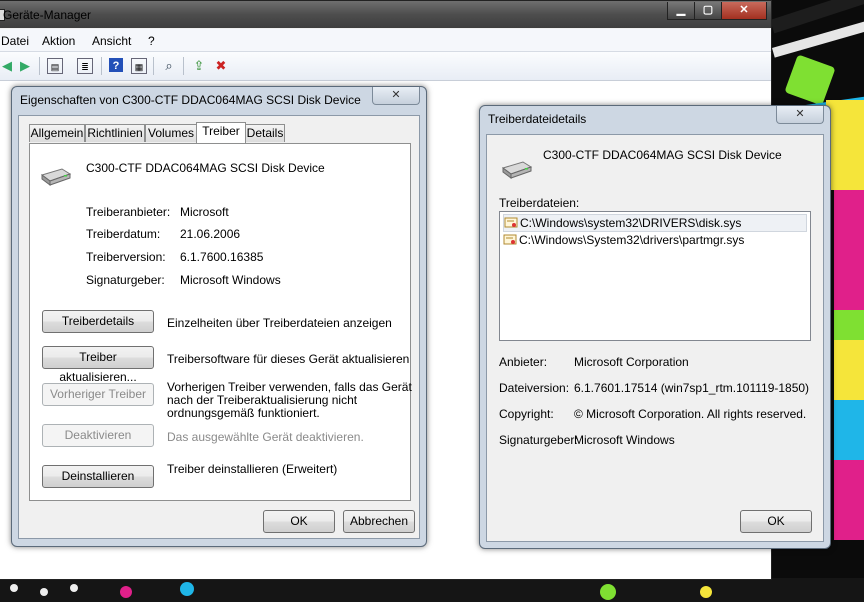  Describe the element at coordinates (230, 280) in the screenshot. I see `driver-signer-value: Microsoft Windows` at that location.